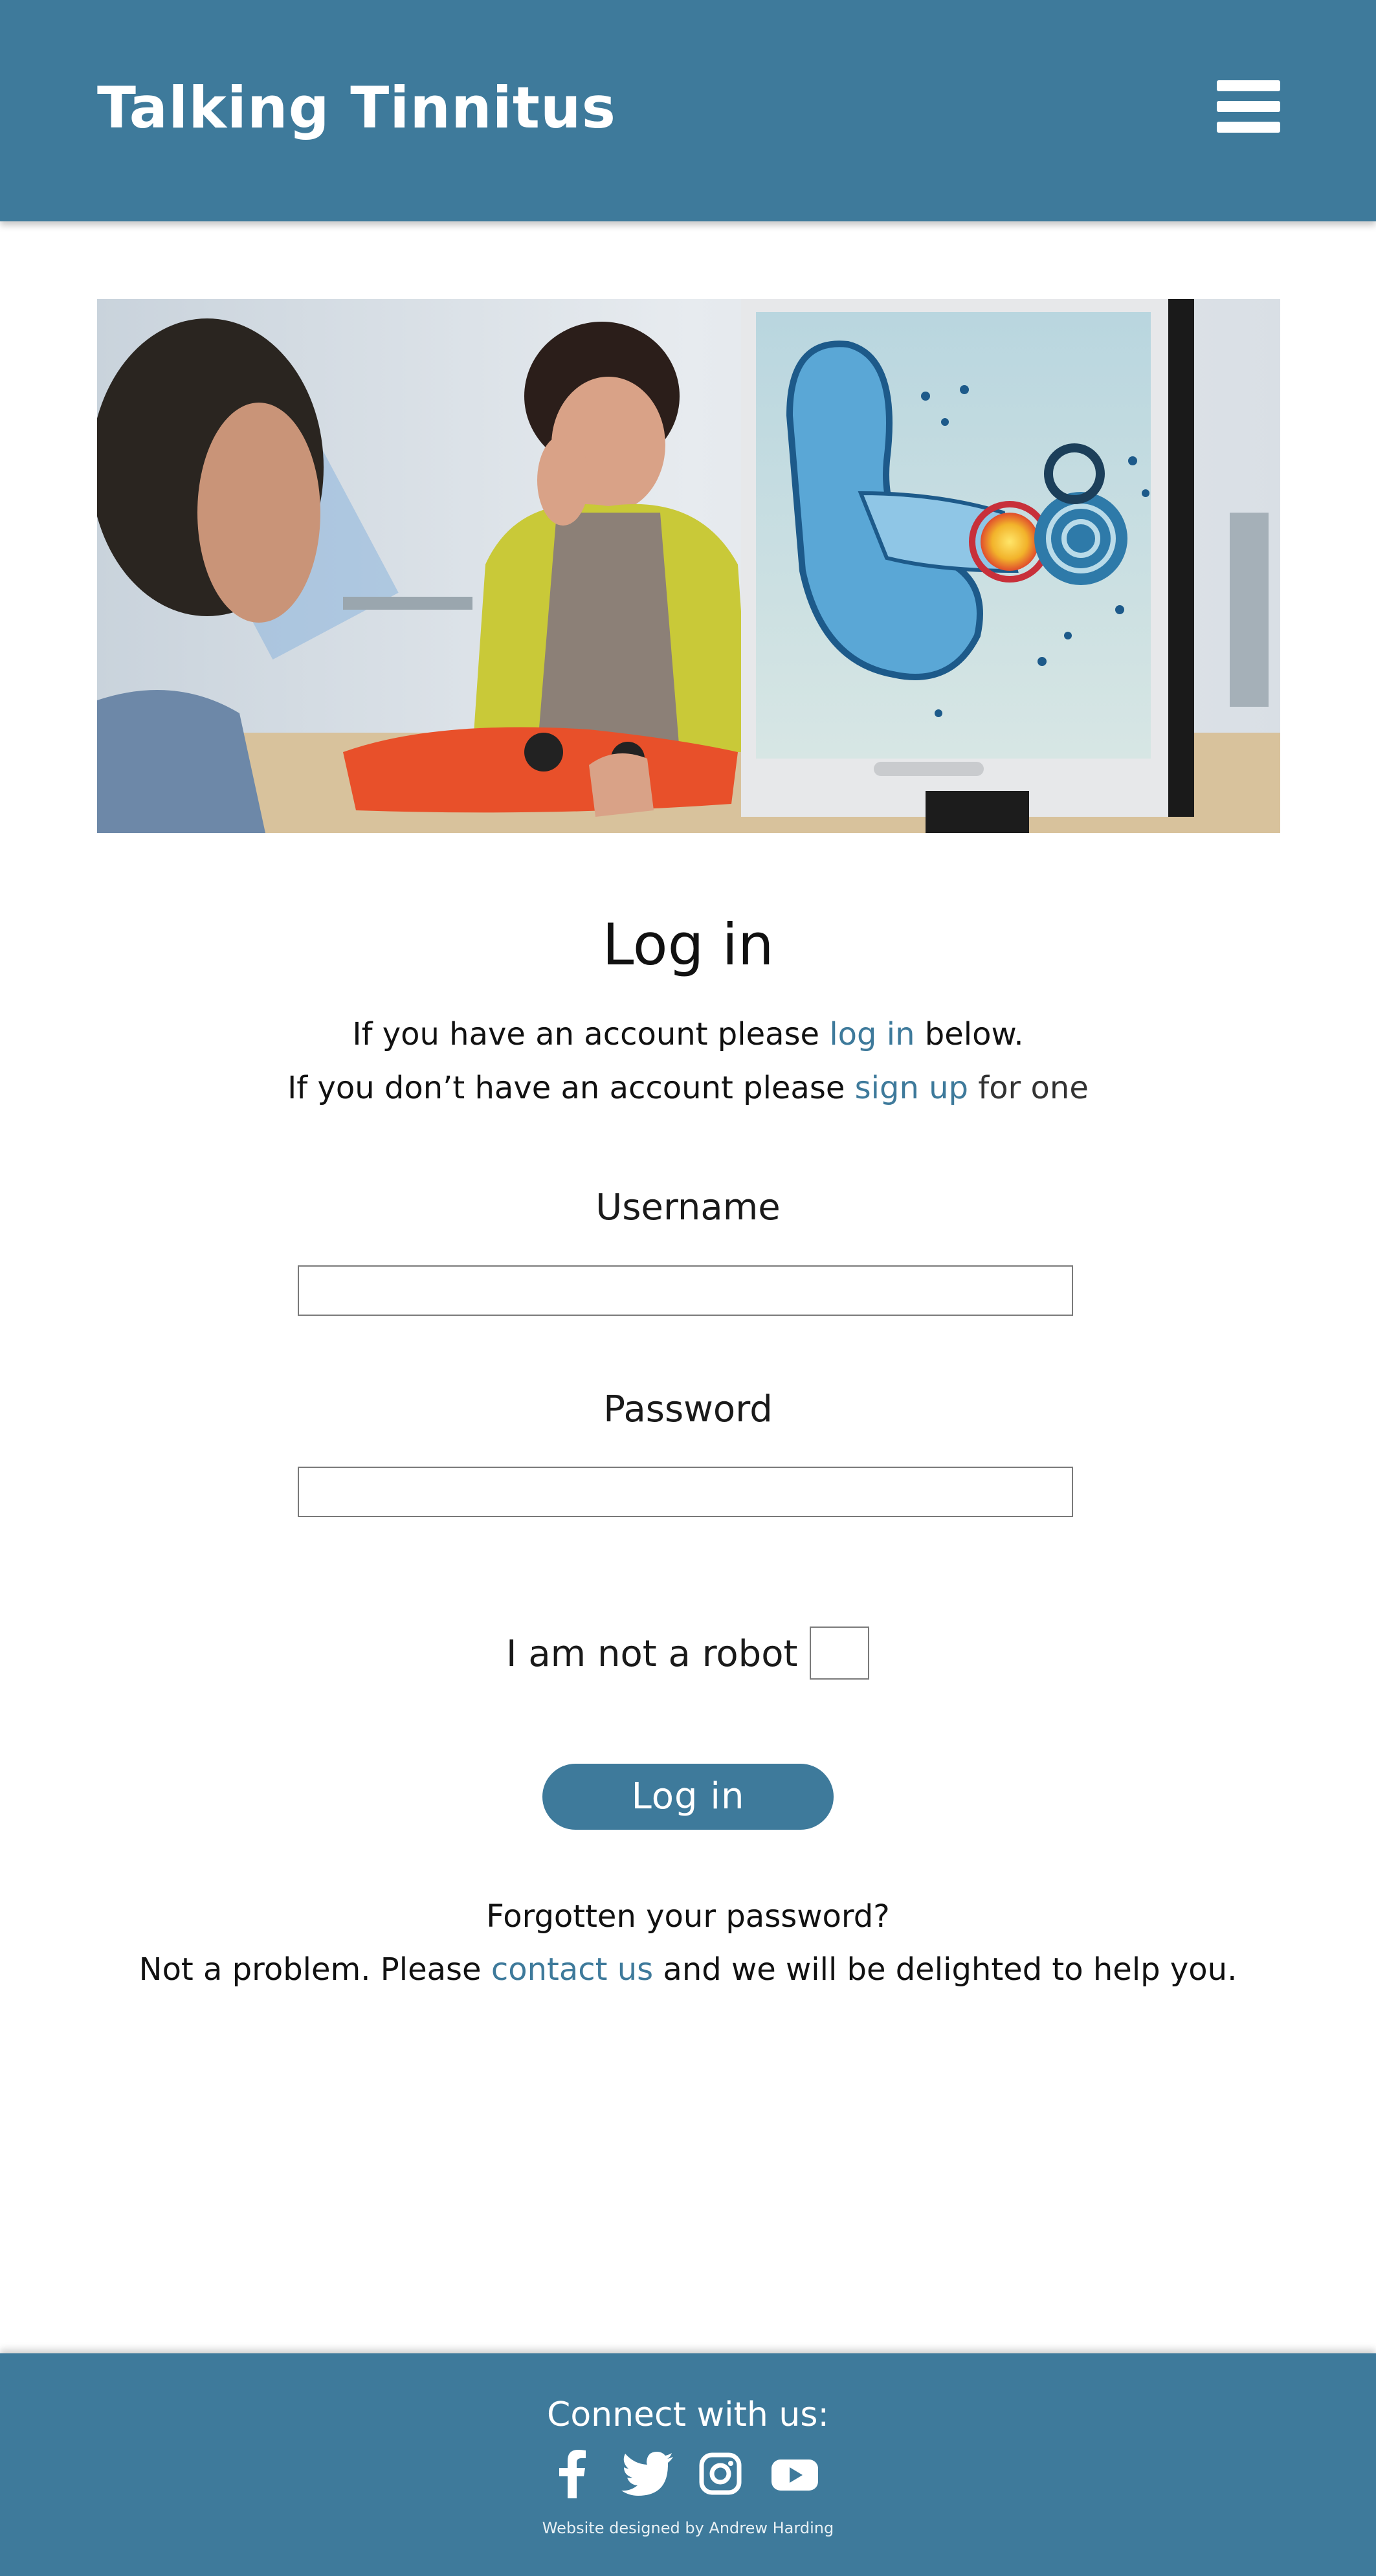  What do you see at coordinates (688, 1207) in the screenshot?
I see `username-label: Username` at bounding box center [688, 1207].